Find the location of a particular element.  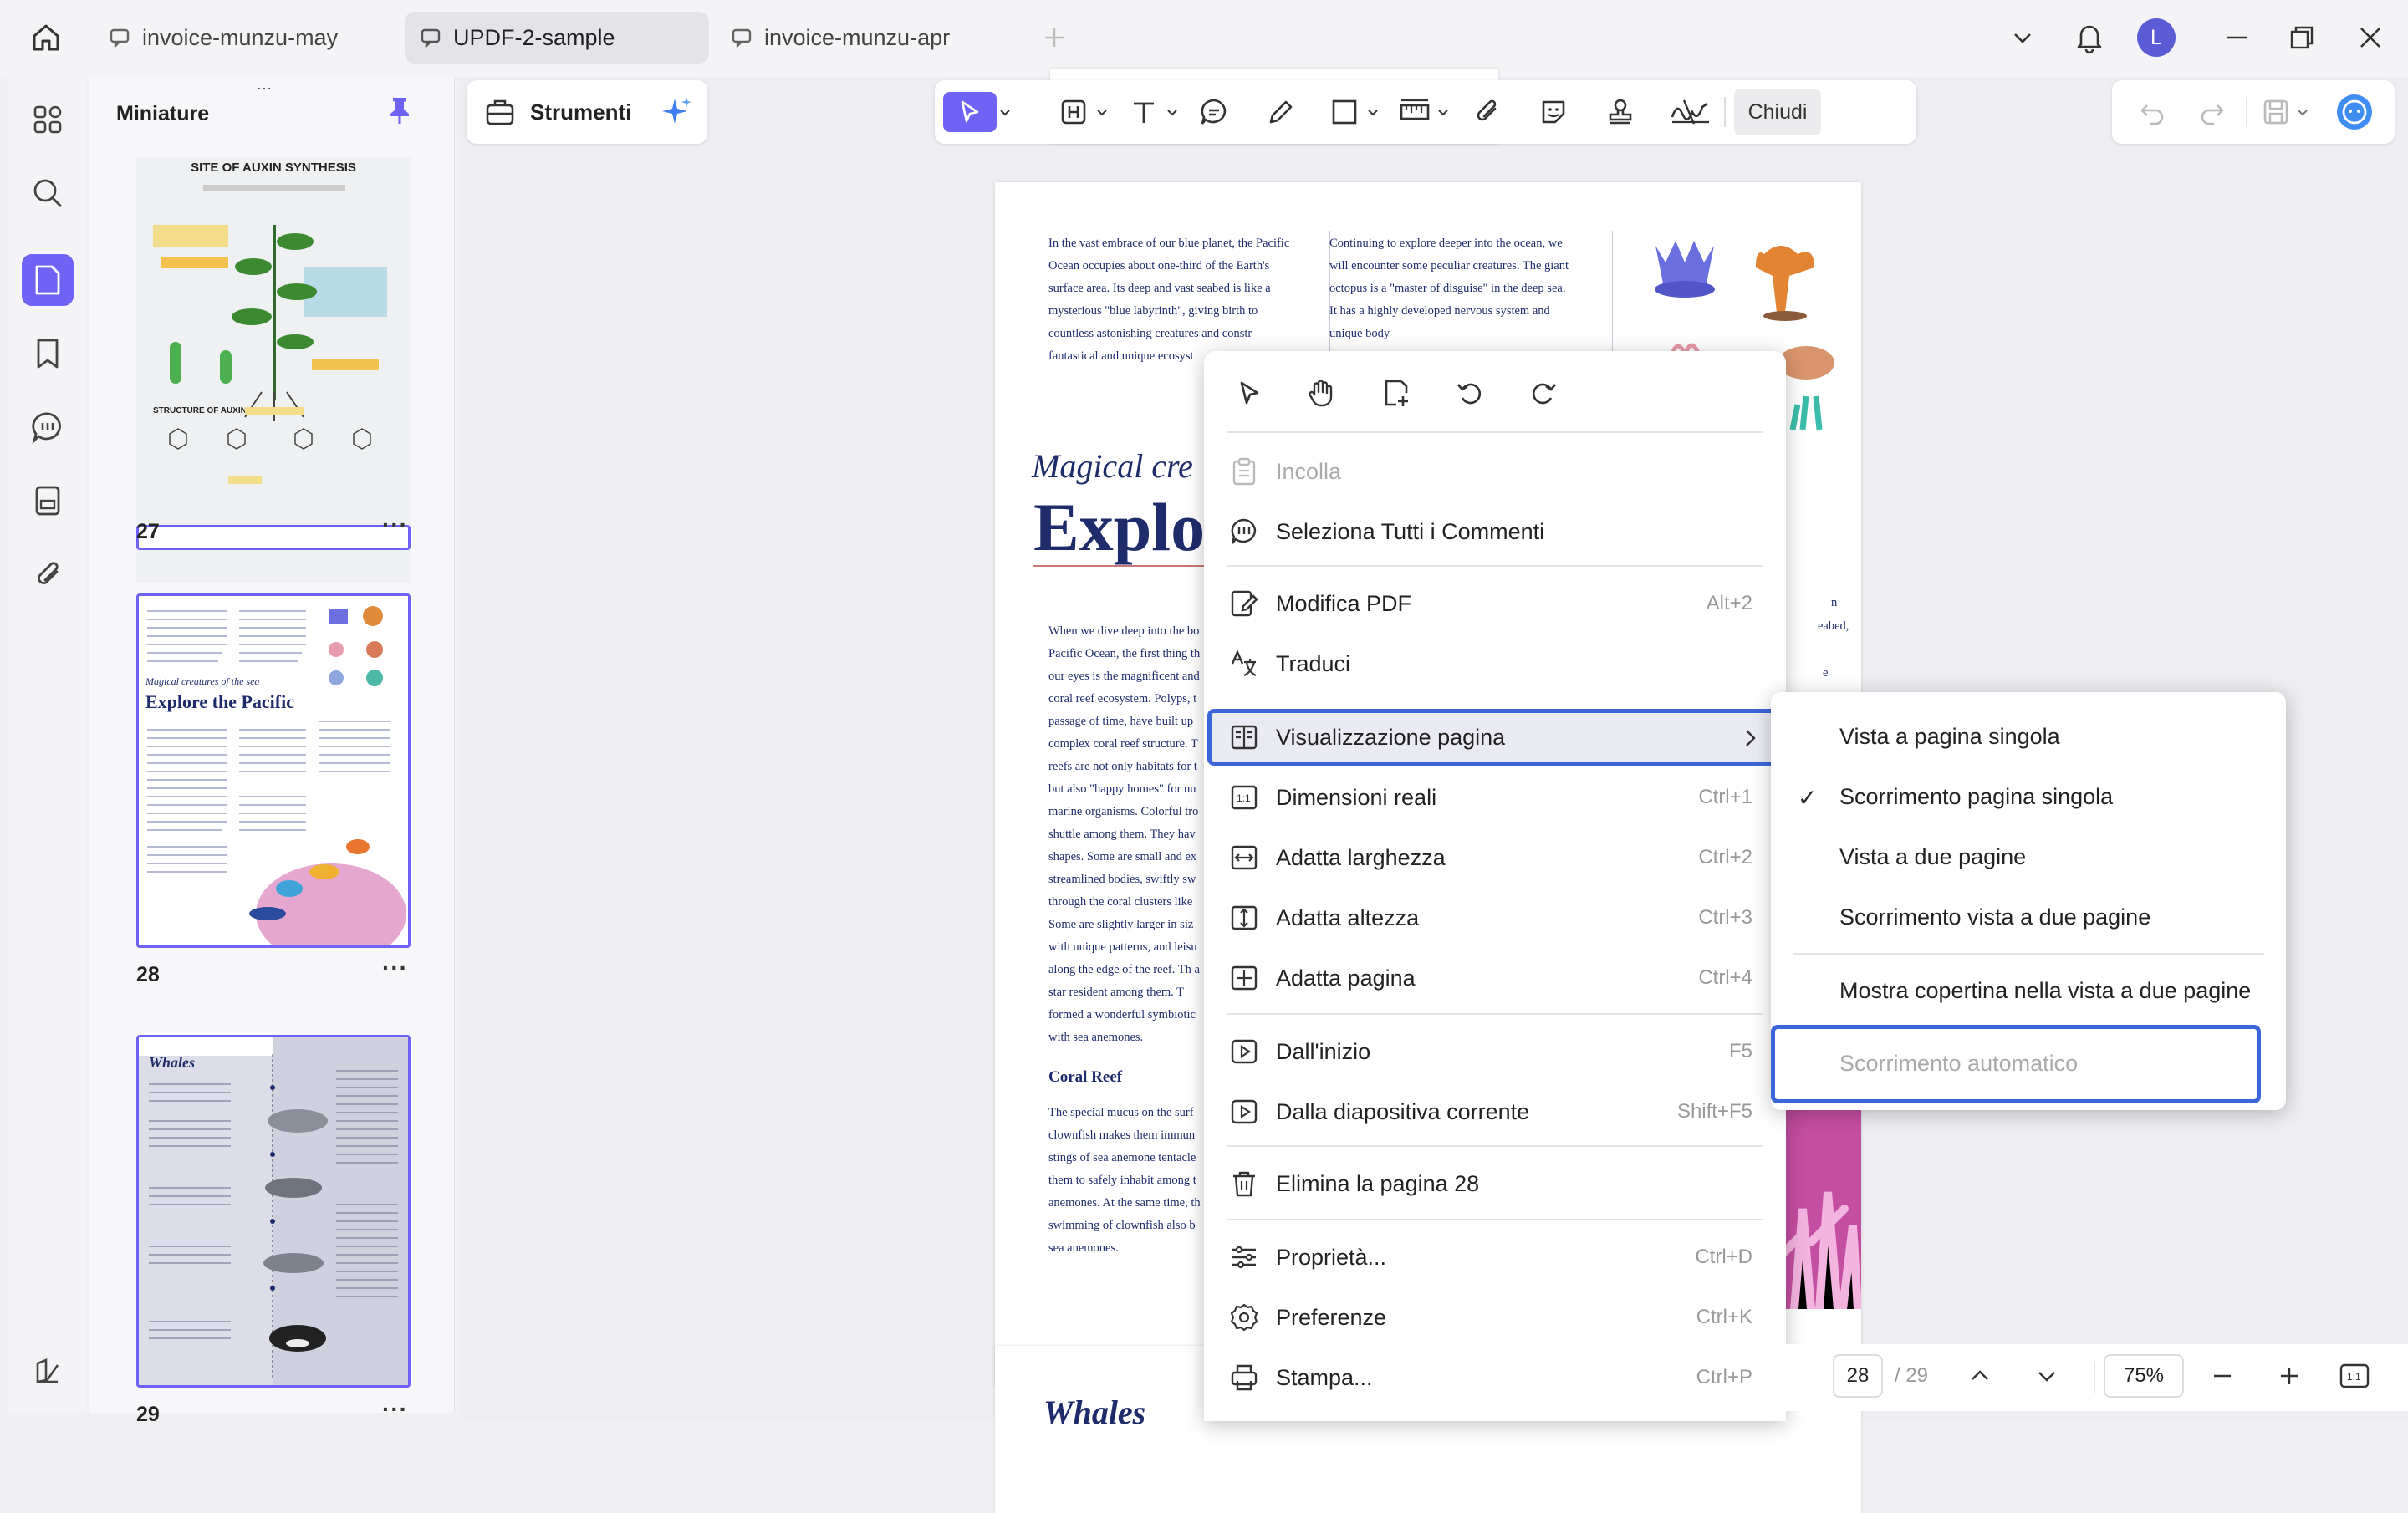

undo-icon is located at coordinates (2152, 112).